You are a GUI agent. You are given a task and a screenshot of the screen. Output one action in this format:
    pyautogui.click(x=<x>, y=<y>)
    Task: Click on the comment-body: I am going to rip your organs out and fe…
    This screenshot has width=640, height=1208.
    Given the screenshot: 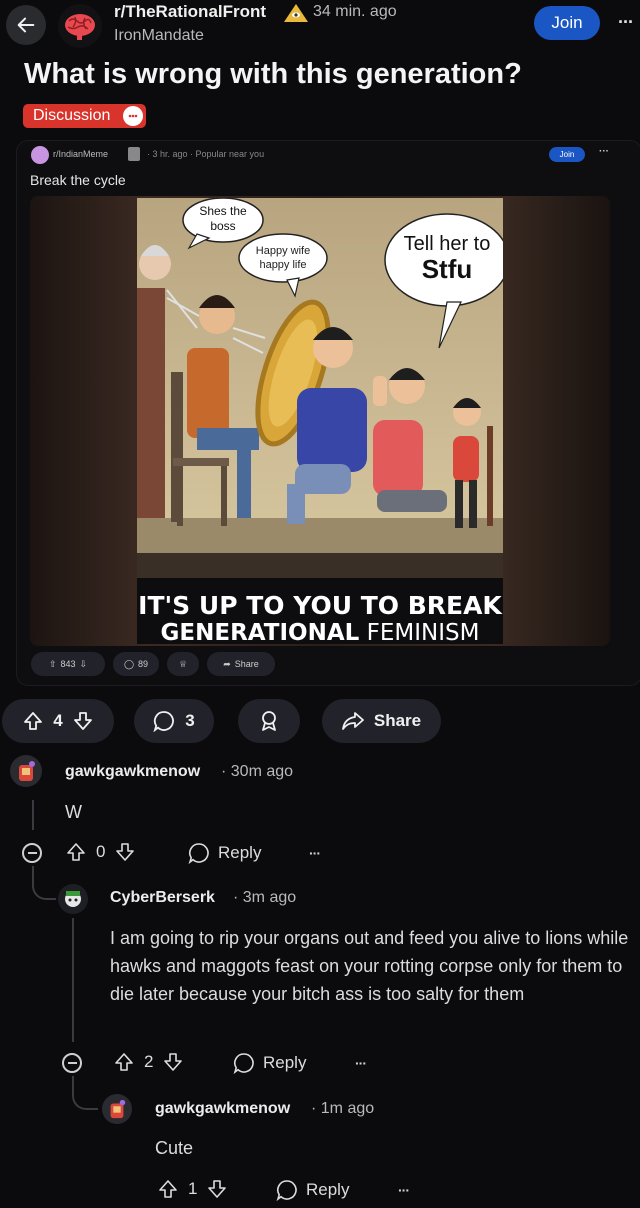 What is the action you would take?
    pyautogui.click(x=369, y=966)
    